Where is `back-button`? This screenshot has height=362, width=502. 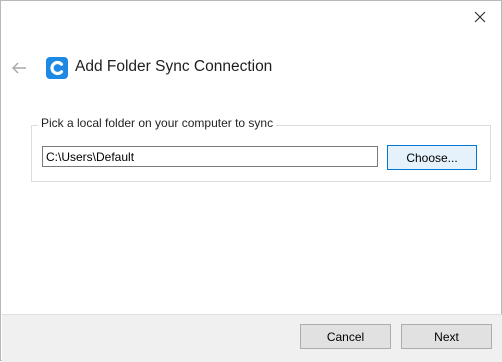
back-button is located at coordinates (19, 68).